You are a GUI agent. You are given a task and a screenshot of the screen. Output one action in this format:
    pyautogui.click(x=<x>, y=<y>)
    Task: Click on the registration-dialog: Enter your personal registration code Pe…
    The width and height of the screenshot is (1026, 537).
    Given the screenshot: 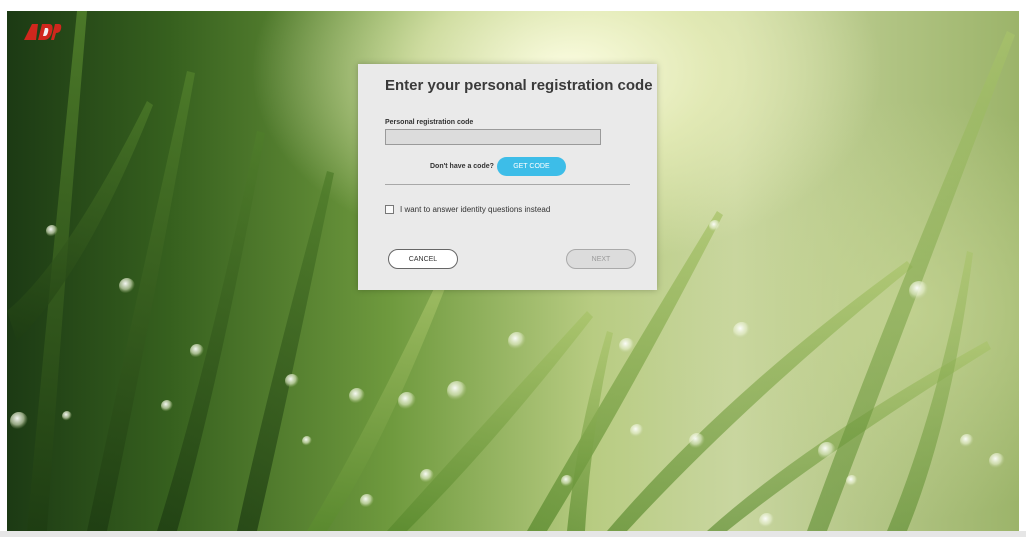 What is the action you would take?
    pyautogui.click(x=507, y=177)
    